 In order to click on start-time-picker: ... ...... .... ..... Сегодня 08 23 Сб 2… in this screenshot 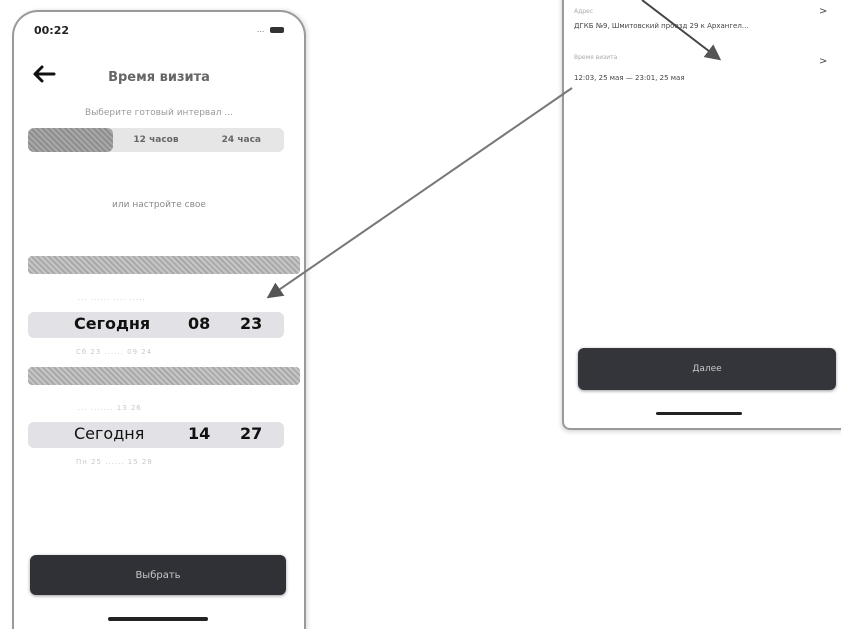, I will do `click(156, 326)`.